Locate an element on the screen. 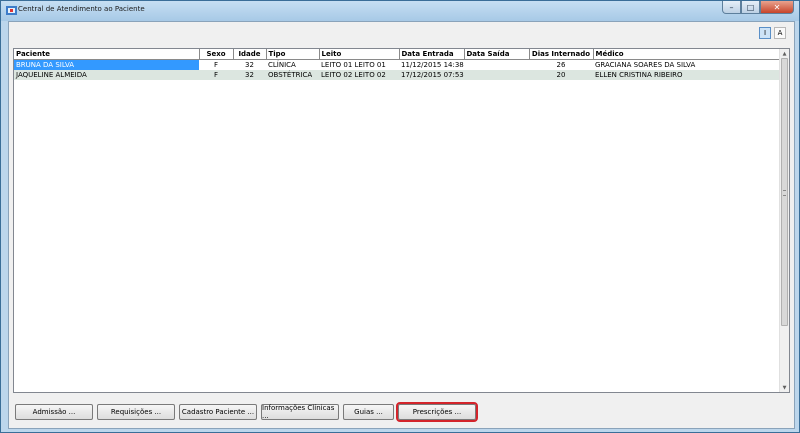  cell-leito: LEITO 02 LEITO 02 is located at coordinates (359, 75).